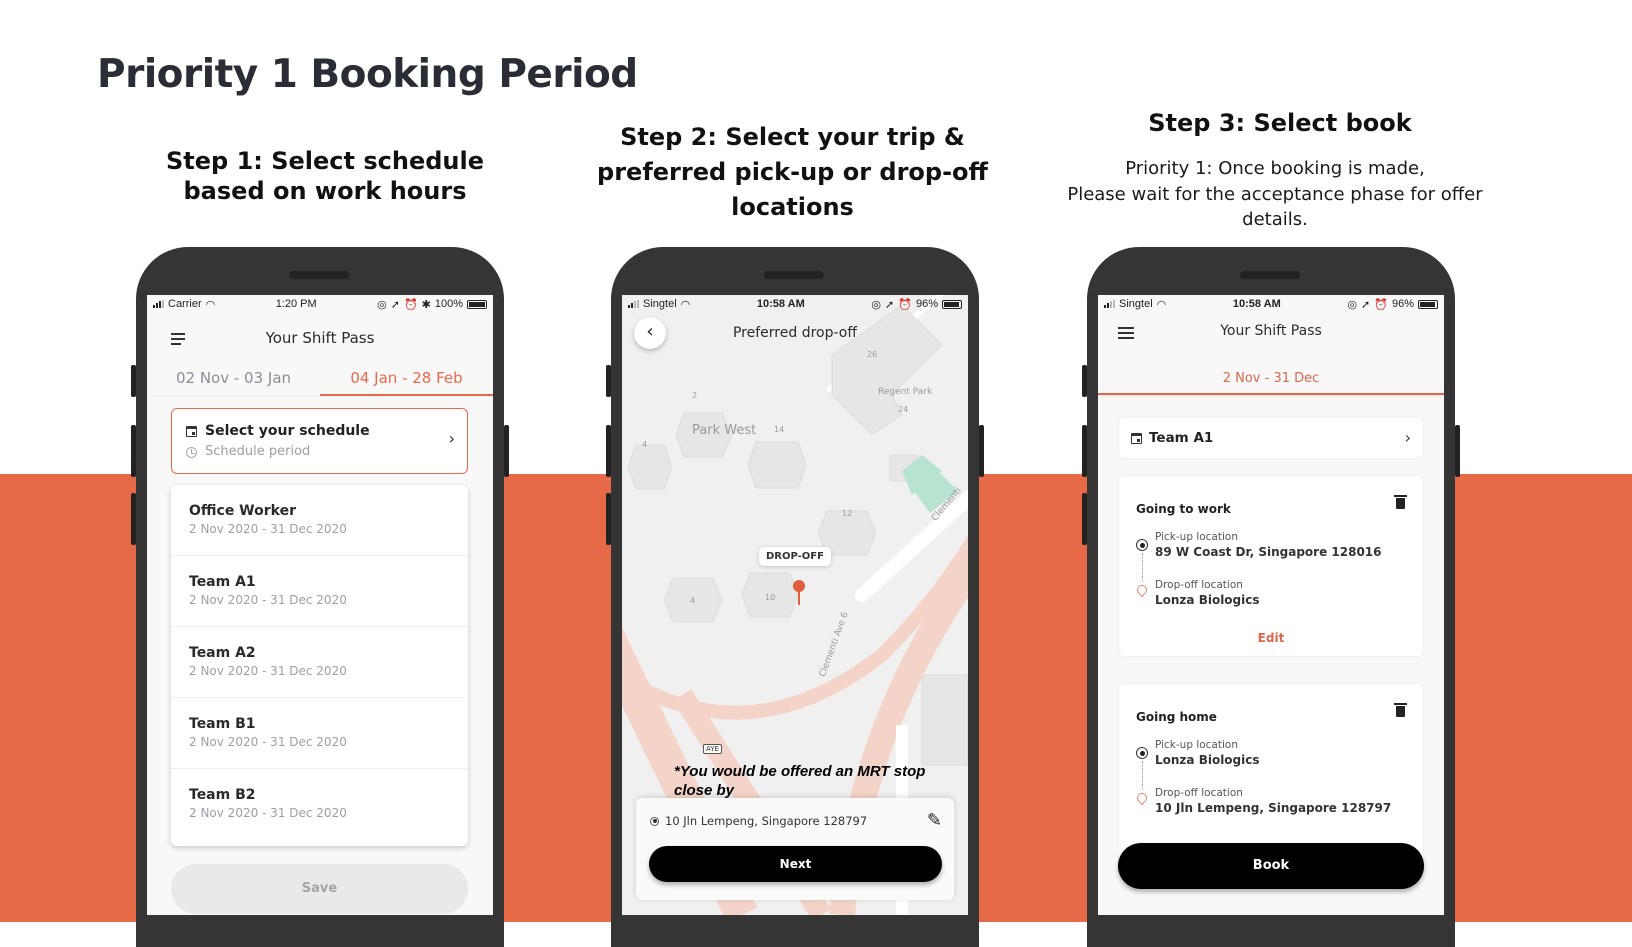 The height and width of the screenshot is (947, 1632). What do you see at coordinates (872, 354) in the screenshot?
I see `building-label: 26` at bounding box center [872, 354].